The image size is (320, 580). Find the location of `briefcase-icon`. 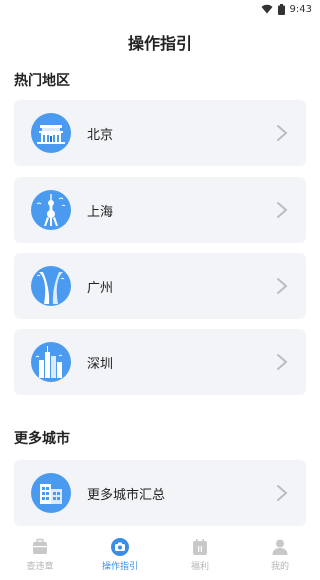

briefcase-icon is located at coordinates (40, 546).